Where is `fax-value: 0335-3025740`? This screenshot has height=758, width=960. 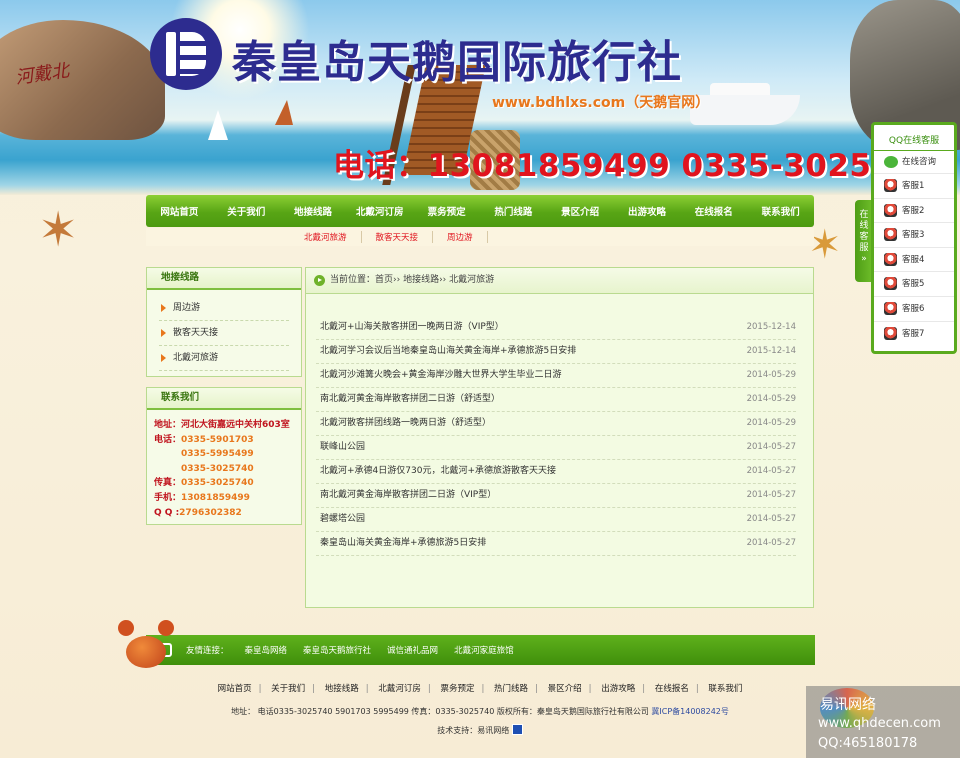
fax-value: 0335-3025740 is located at coordinates (217, 483).